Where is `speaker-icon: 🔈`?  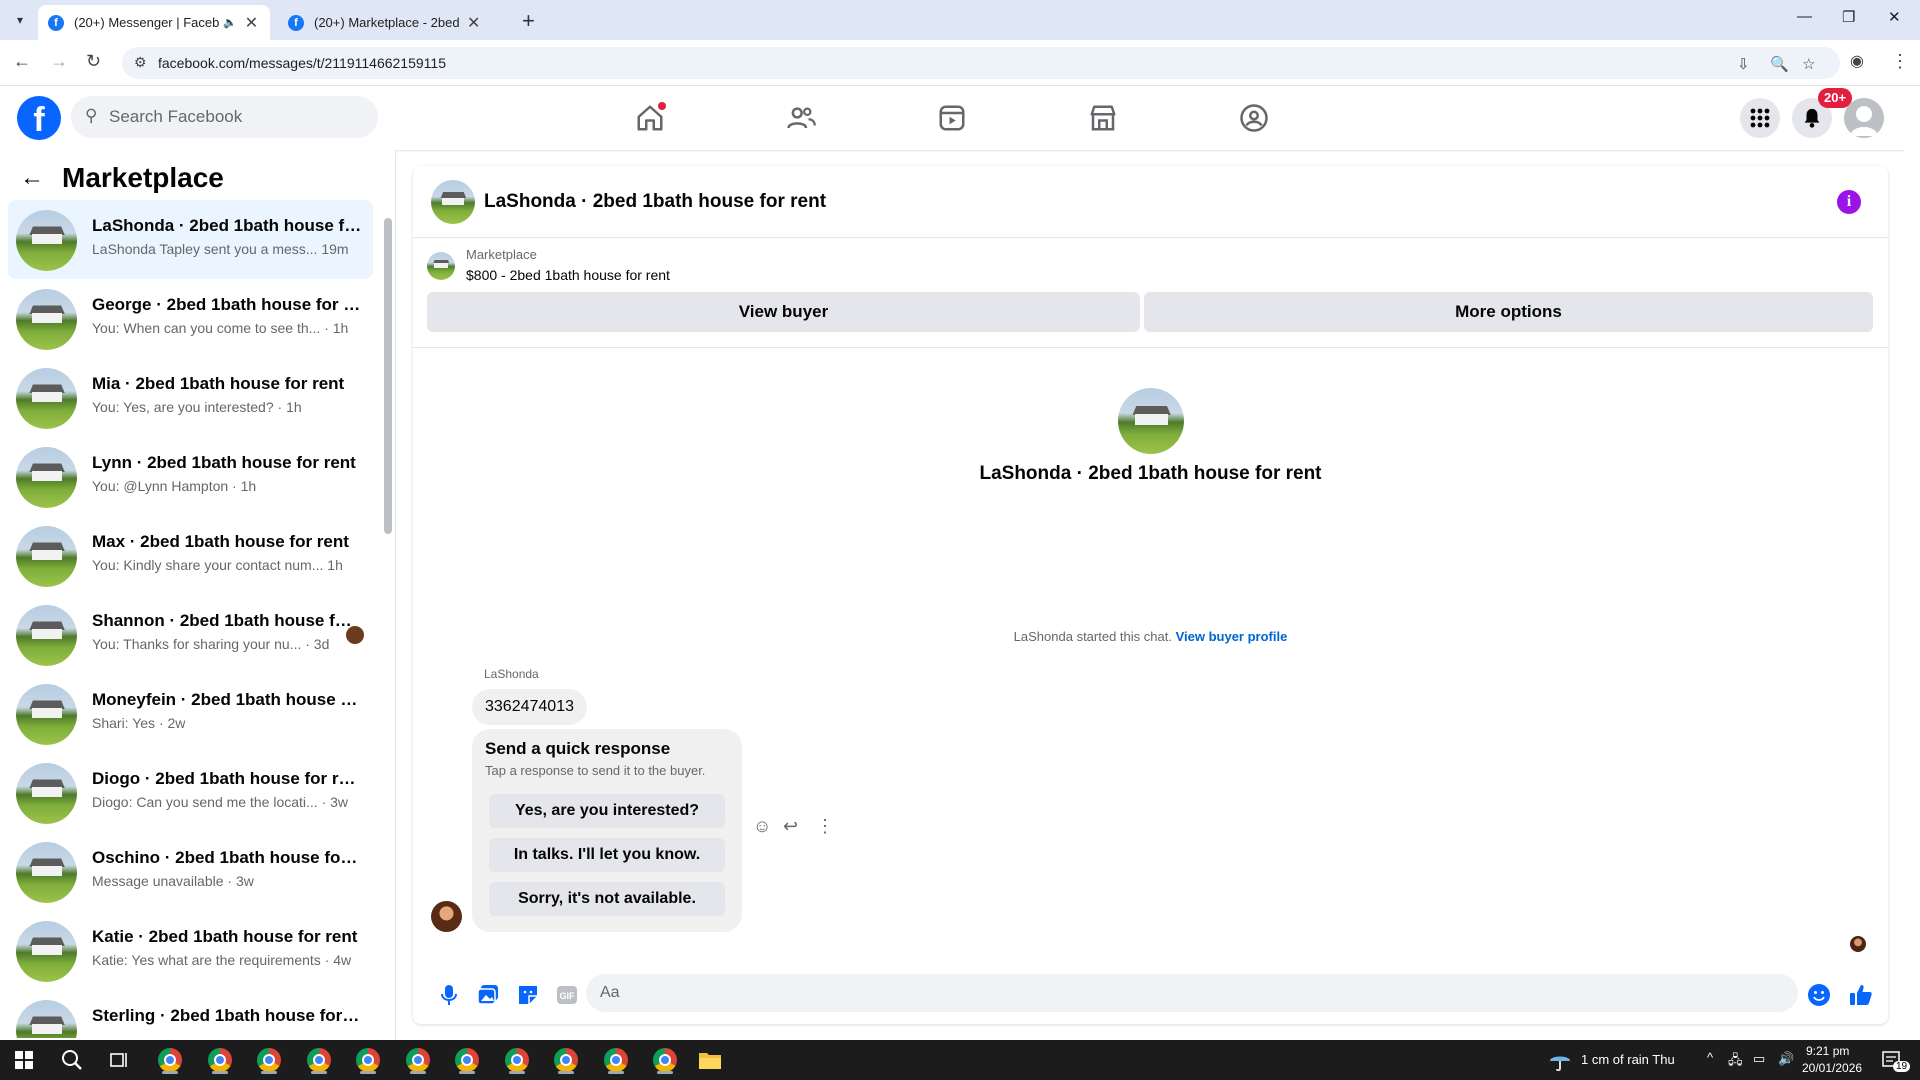
speaker-icon: 🔈 is located at coordinates (230, 23).